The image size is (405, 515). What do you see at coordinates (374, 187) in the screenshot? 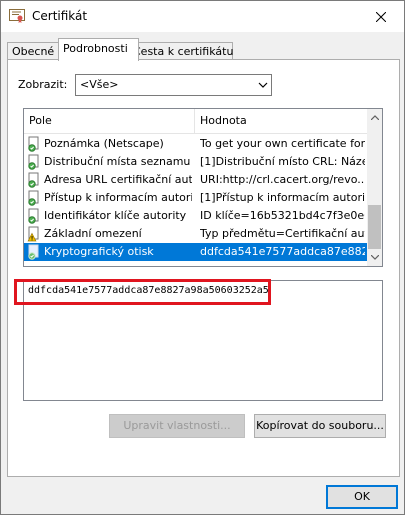
I see `list-scrollbar` at bounding box center [374, 187].